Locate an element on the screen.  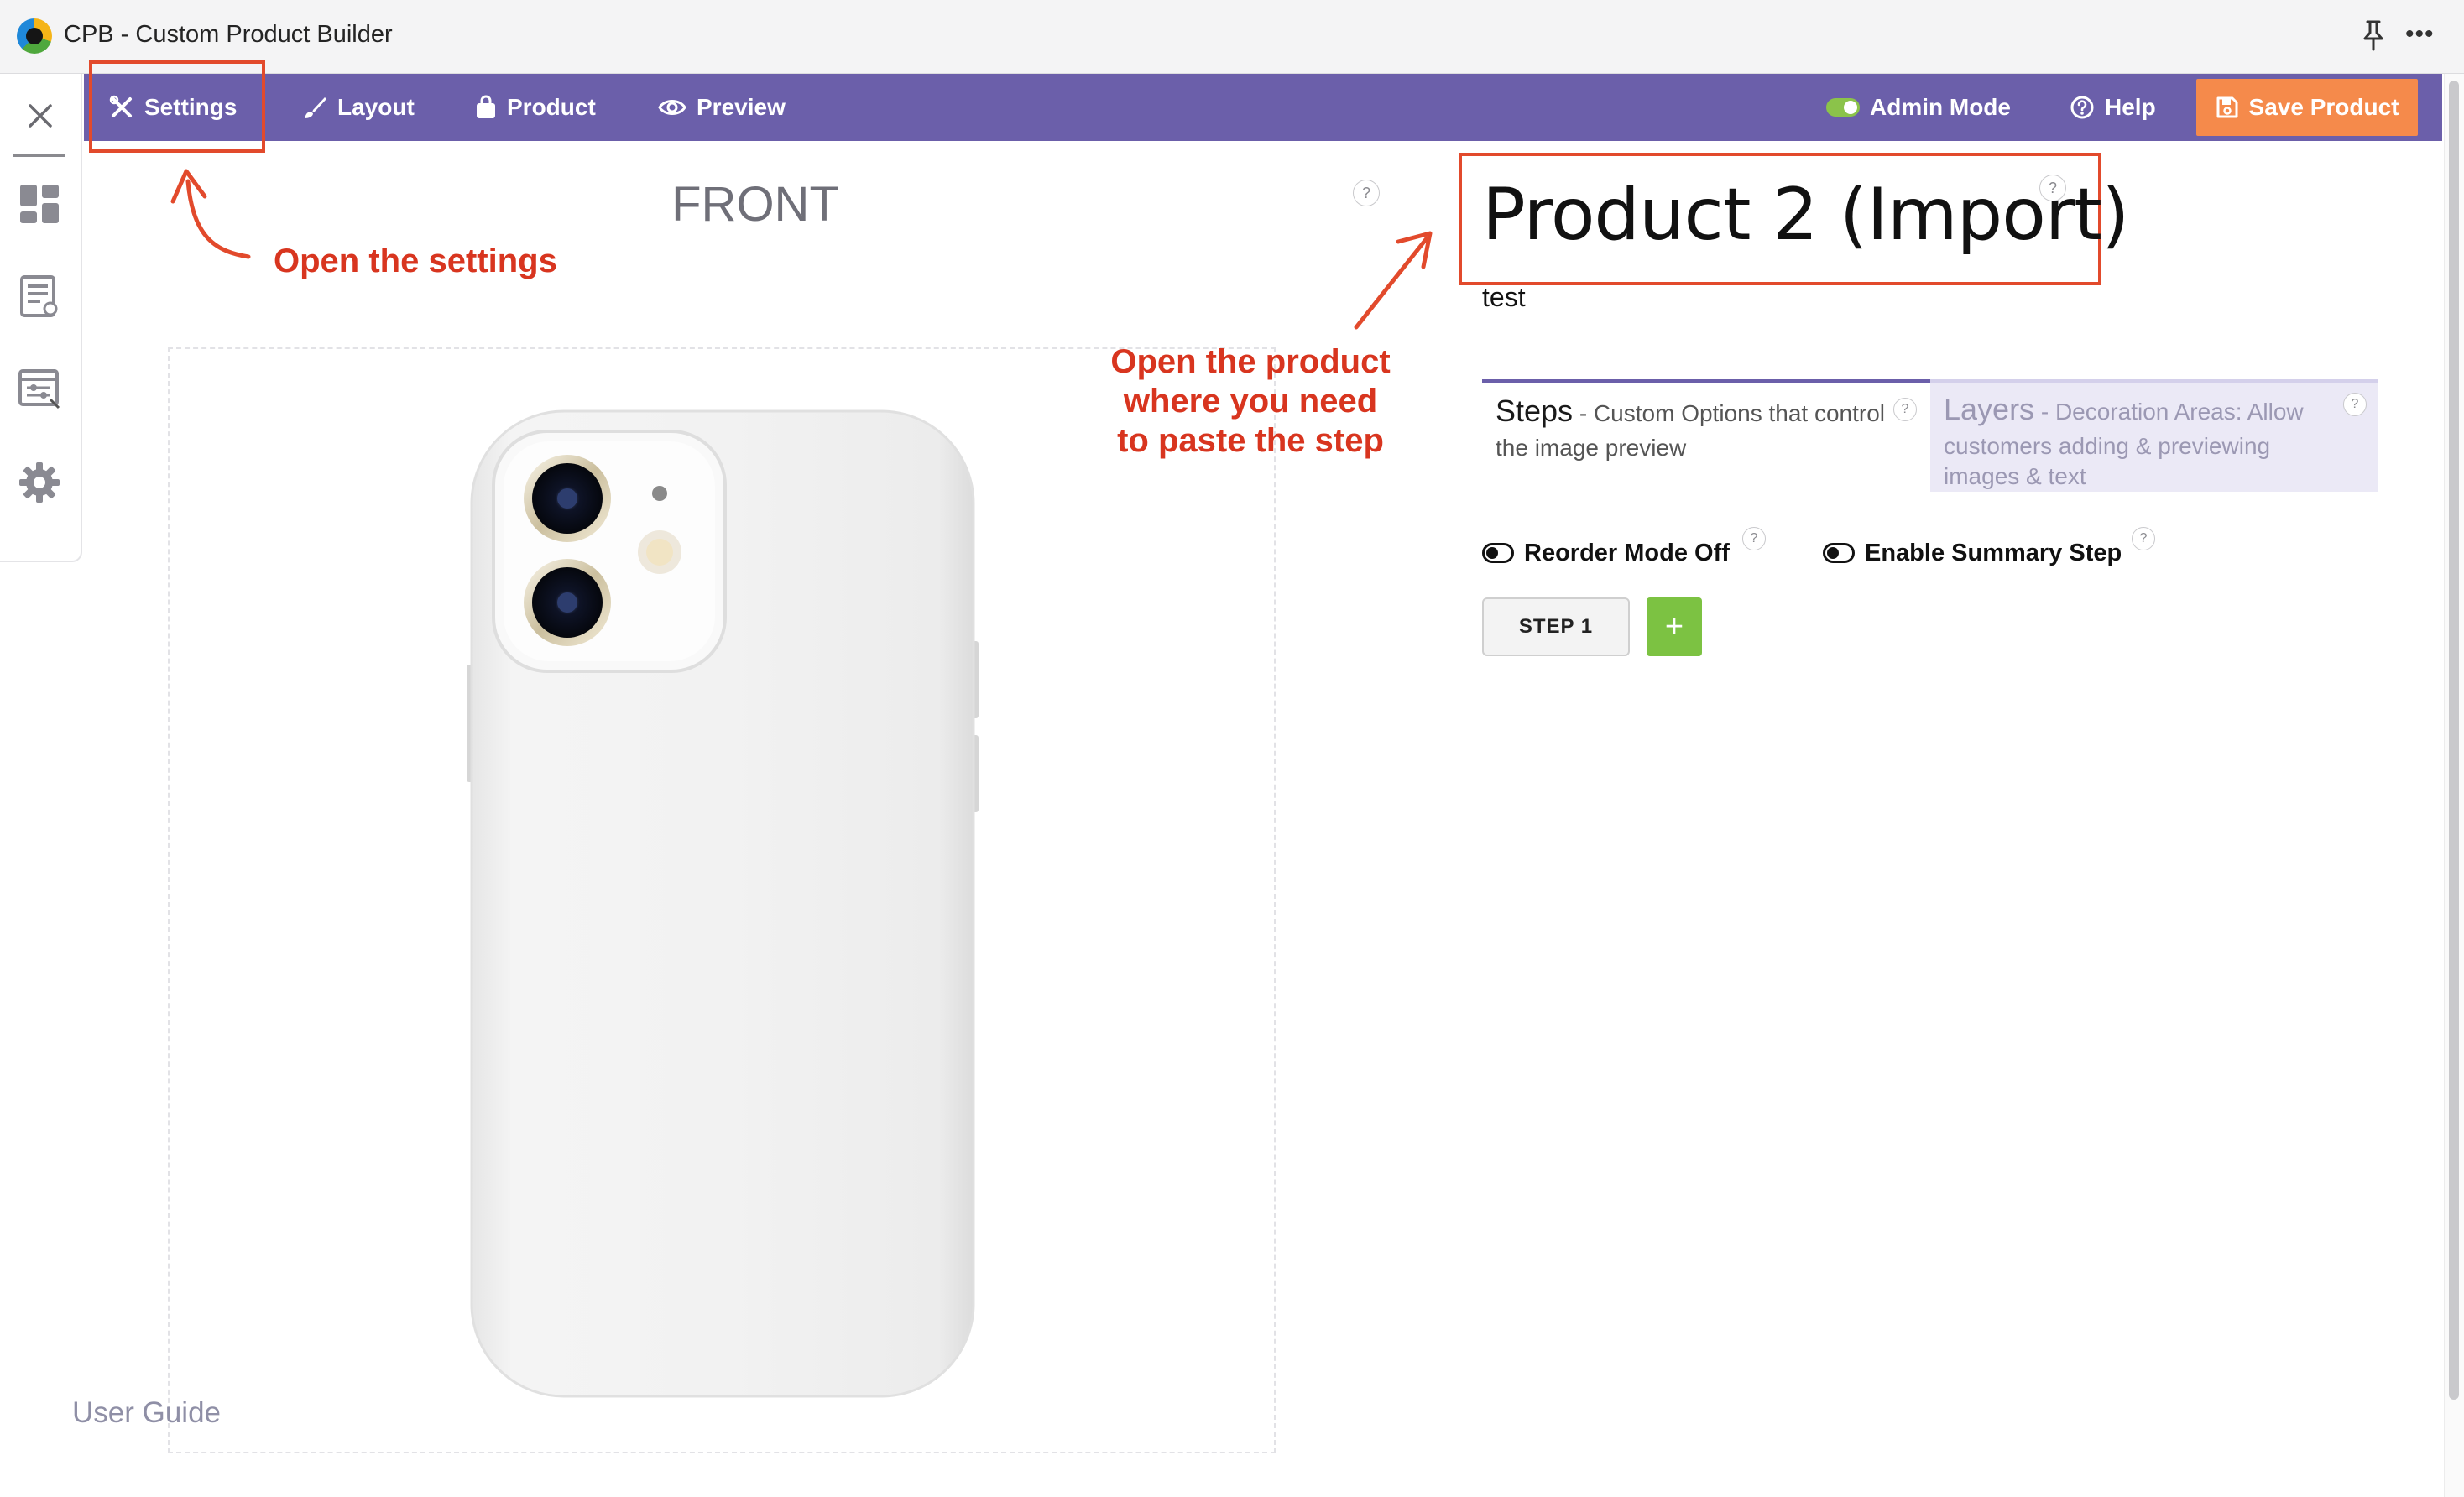
product-annotation-line: to paste the step is located at coordinates (1250, 440).